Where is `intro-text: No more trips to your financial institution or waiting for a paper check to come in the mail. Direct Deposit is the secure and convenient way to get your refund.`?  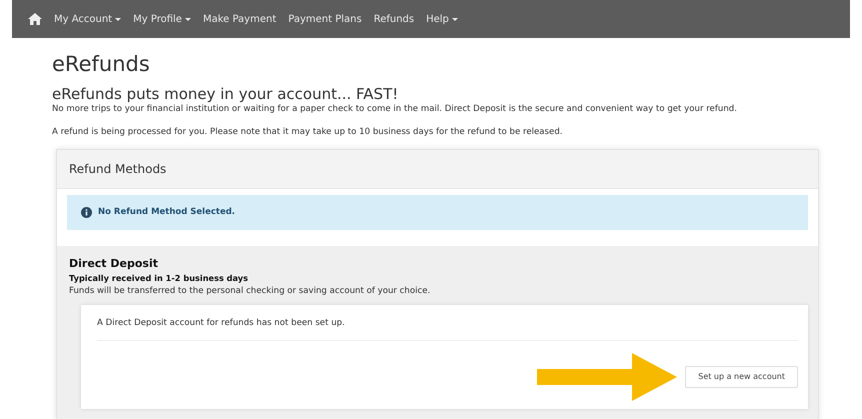
intro-text: No more trips to your financial institution or waiting for a paper check to come in the mail. Direct Deposit is the secure and convenient way to get your refund. is located at coordinates (395, 109).